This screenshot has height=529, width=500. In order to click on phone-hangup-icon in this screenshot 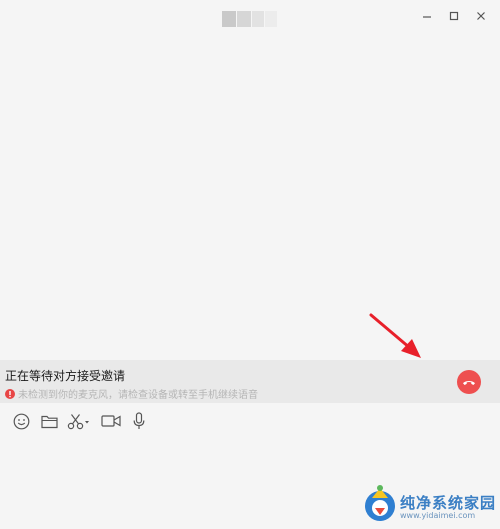, I will do `click(469, 382)`.